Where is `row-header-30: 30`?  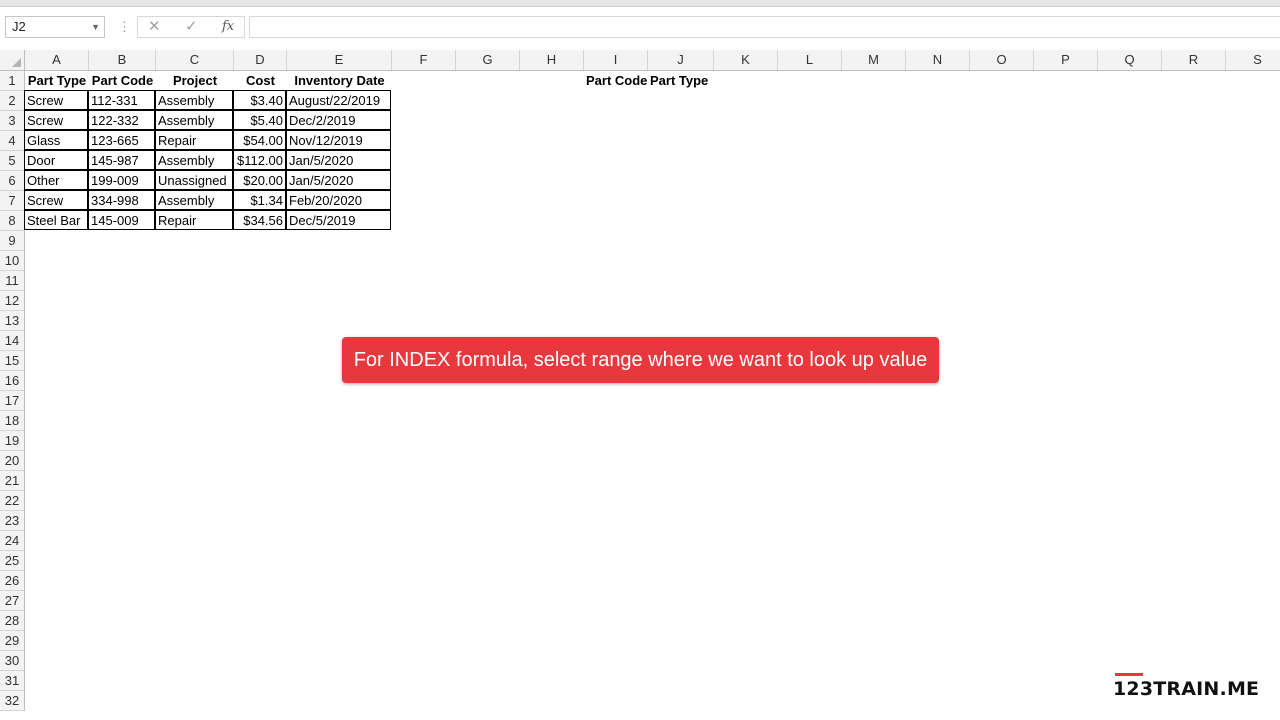 row-header-30: 30 is located at coordinates (12, 661).